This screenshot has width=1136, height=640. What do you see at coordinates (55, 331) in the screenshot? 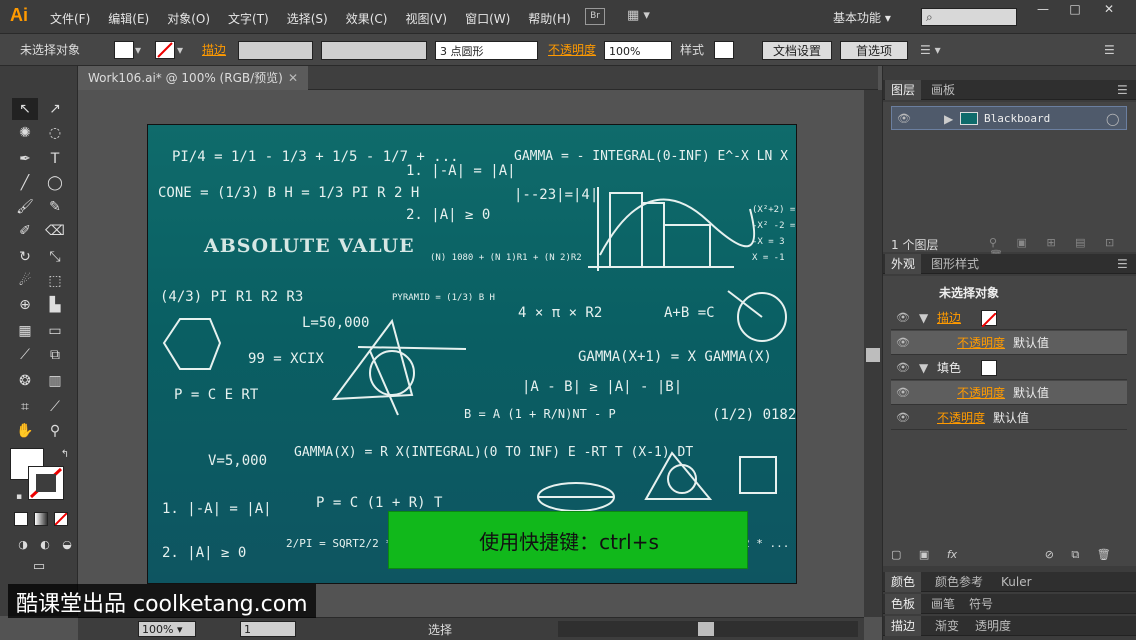
I see `gradient-tool-icon: ▭` at bounding box center [55, 331].